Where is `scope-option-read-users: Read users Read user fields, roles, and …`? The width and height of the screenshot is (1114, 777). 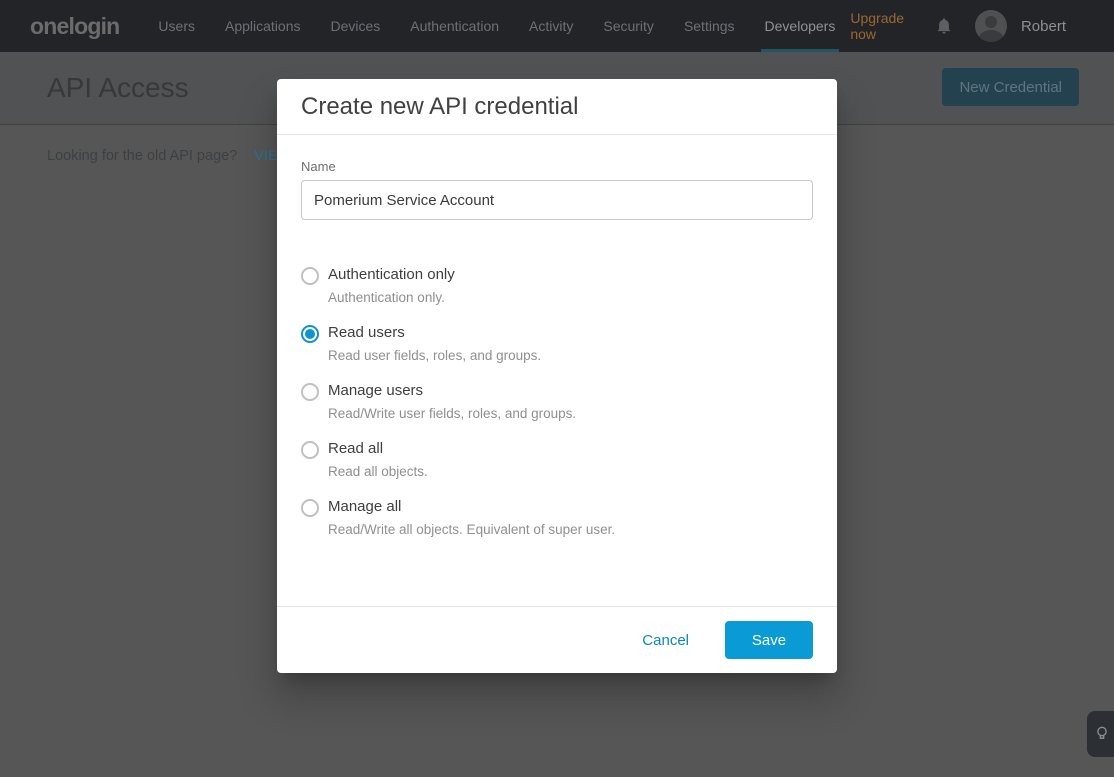 scope-option-read-users: Read users Read user fields, roles, and … is located at coordinates (557, 344).